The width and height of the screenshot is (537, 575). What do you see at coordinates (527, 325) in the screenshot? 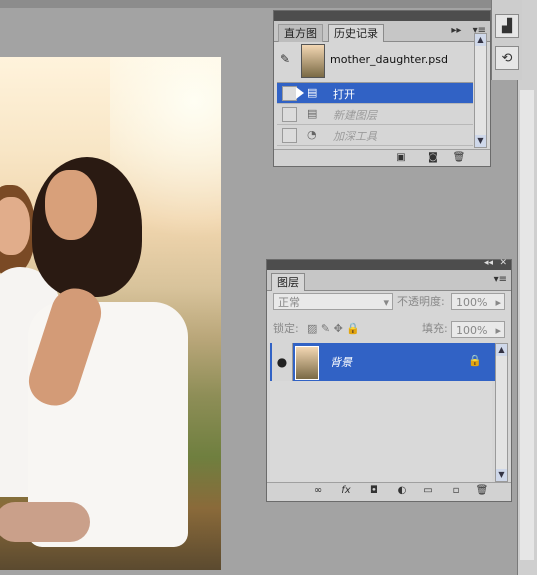
I see `scroll-track` at bounding box center [527, 325].